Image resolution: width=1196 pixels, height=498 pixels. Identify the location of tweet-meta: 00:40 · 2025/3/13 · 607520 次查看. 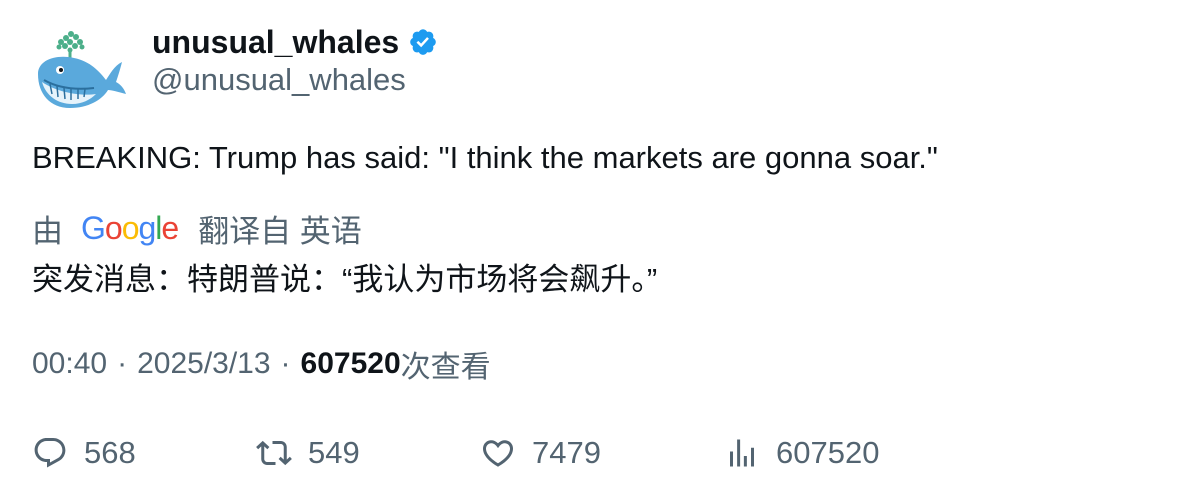
(261, 364).